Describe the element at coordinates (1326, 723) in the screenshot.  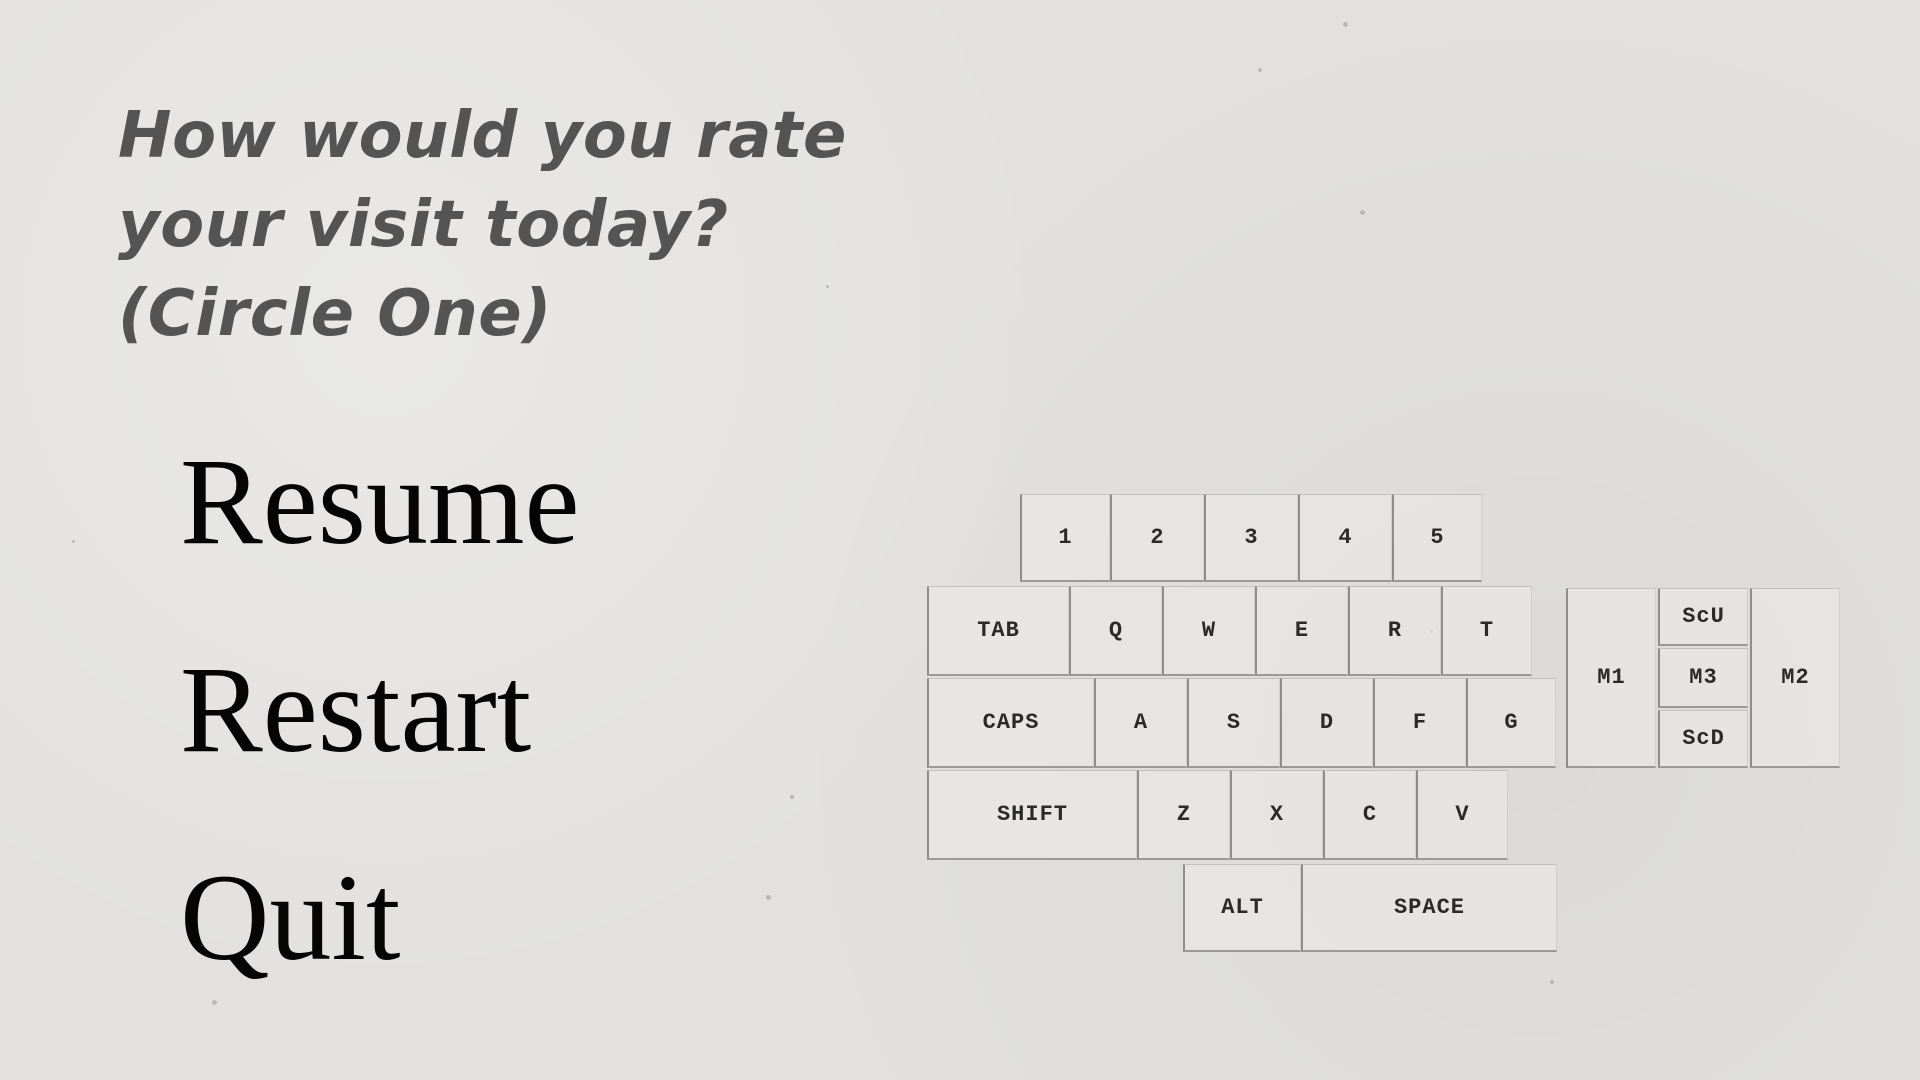
I see `key-d: D` at that location.